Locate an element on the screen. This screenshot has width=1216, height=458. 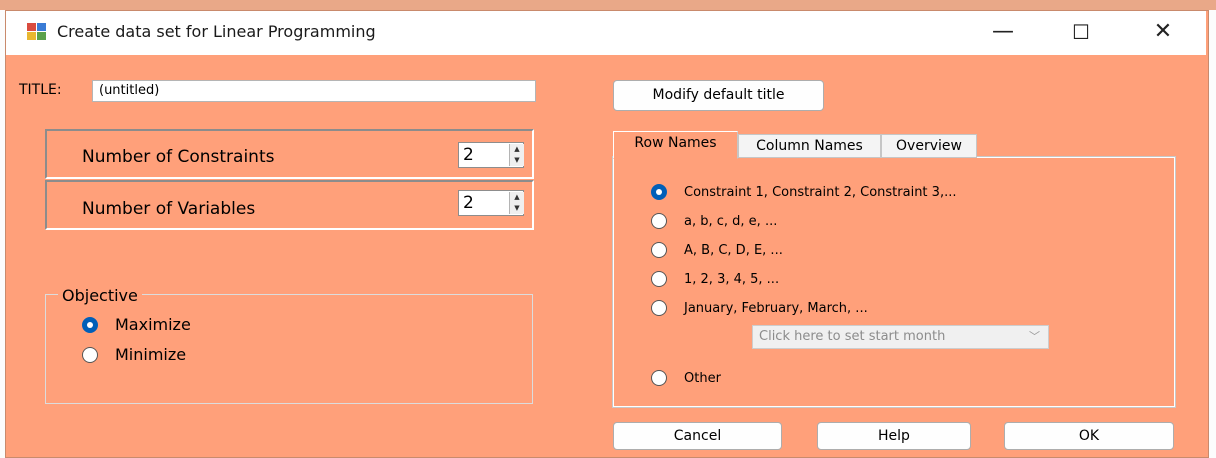
background-strip is located at coordinates (608, 5).